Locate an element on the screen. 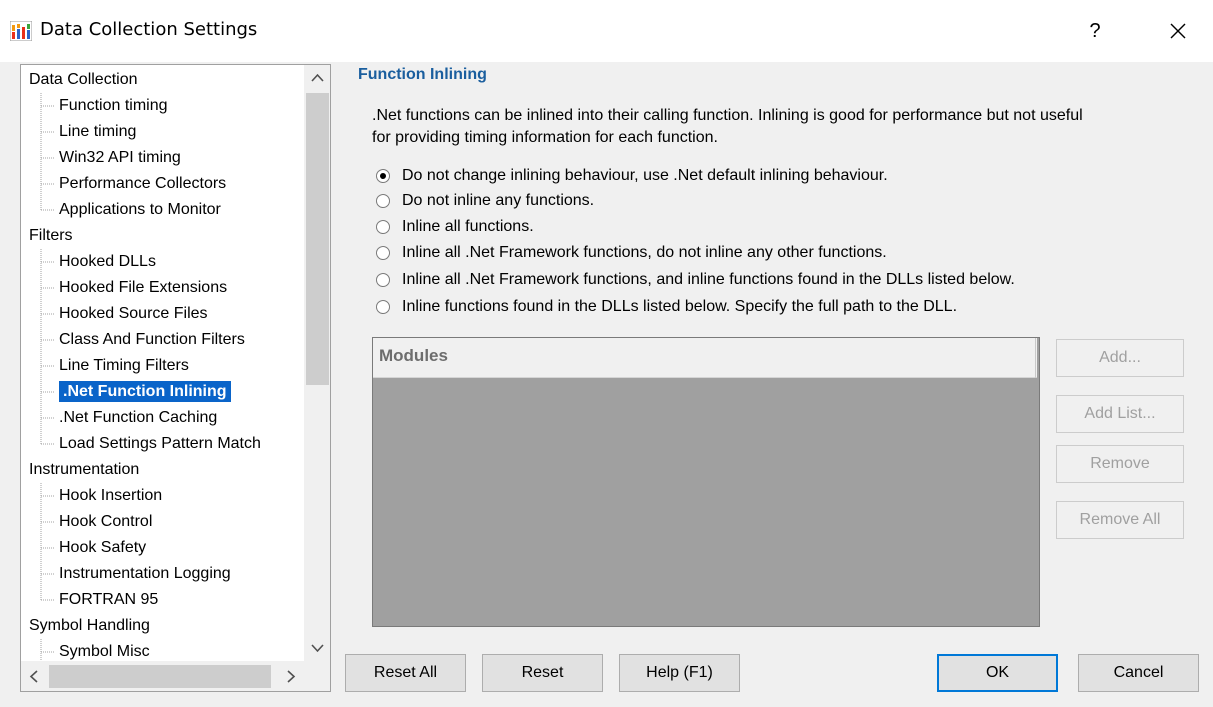  reset-all-button: Reset All is located at coordinates (405, 673).